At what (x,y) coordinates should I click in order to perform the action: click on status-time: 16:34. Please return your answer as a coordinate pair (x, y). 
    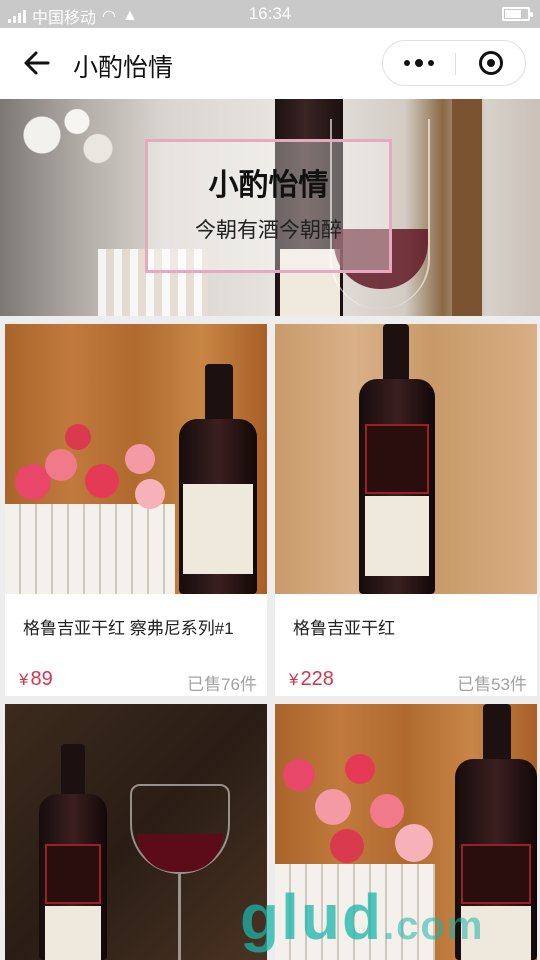
    Looking at the image, I should click on (270, 13).